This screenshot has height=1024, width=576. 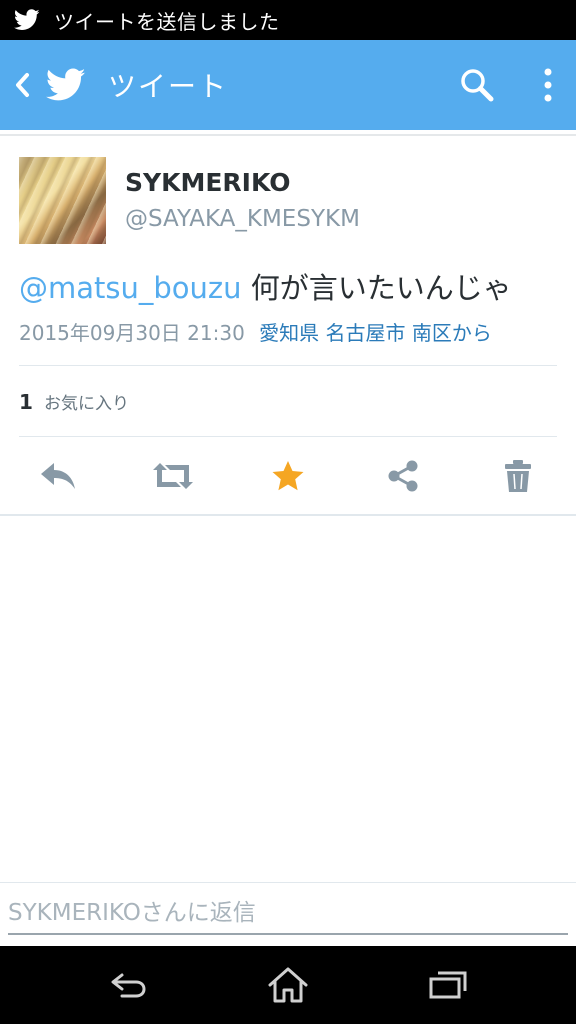 I want to click on header-divider, so click(x=288, y=135).